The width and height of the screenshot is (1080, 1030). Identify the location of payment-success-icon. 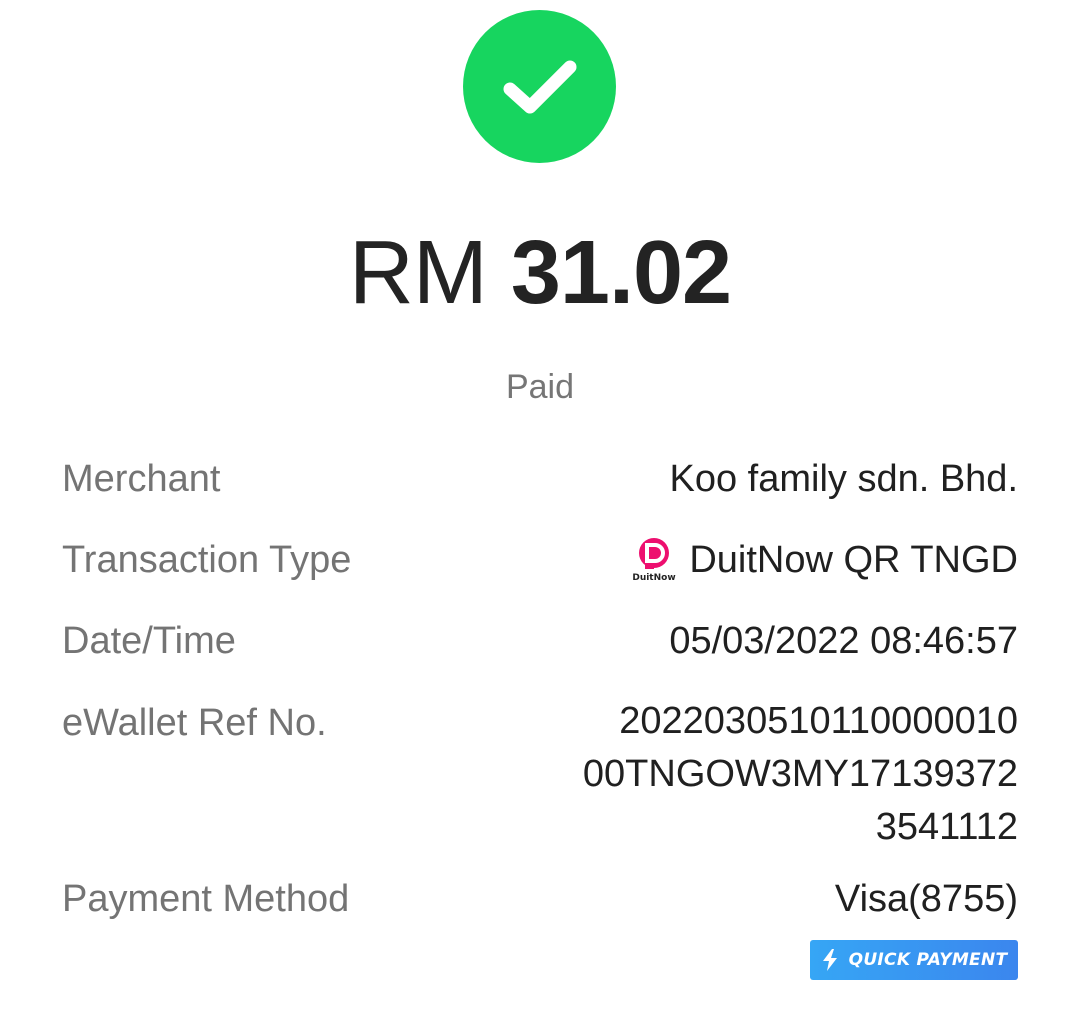
(539, 86).